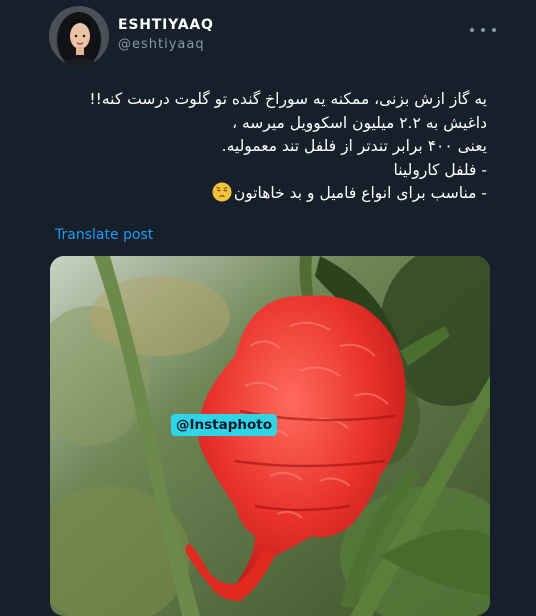  What do you see at coordinates (104, 235) in the screenshot?
I see `translate-post-link: Translate post` at bounding box center [104, 235].